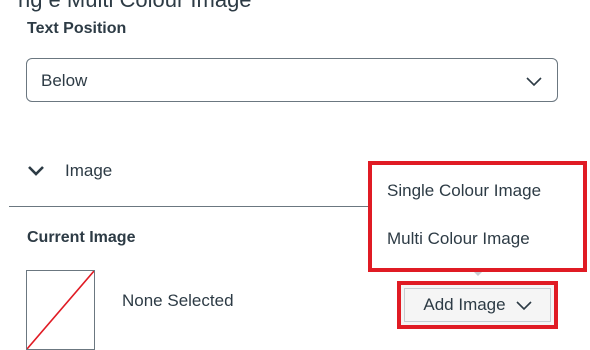  Describe the element at coordinates (178, 300) in the screenshot. I see `current-image-status: None Selected` at that location.